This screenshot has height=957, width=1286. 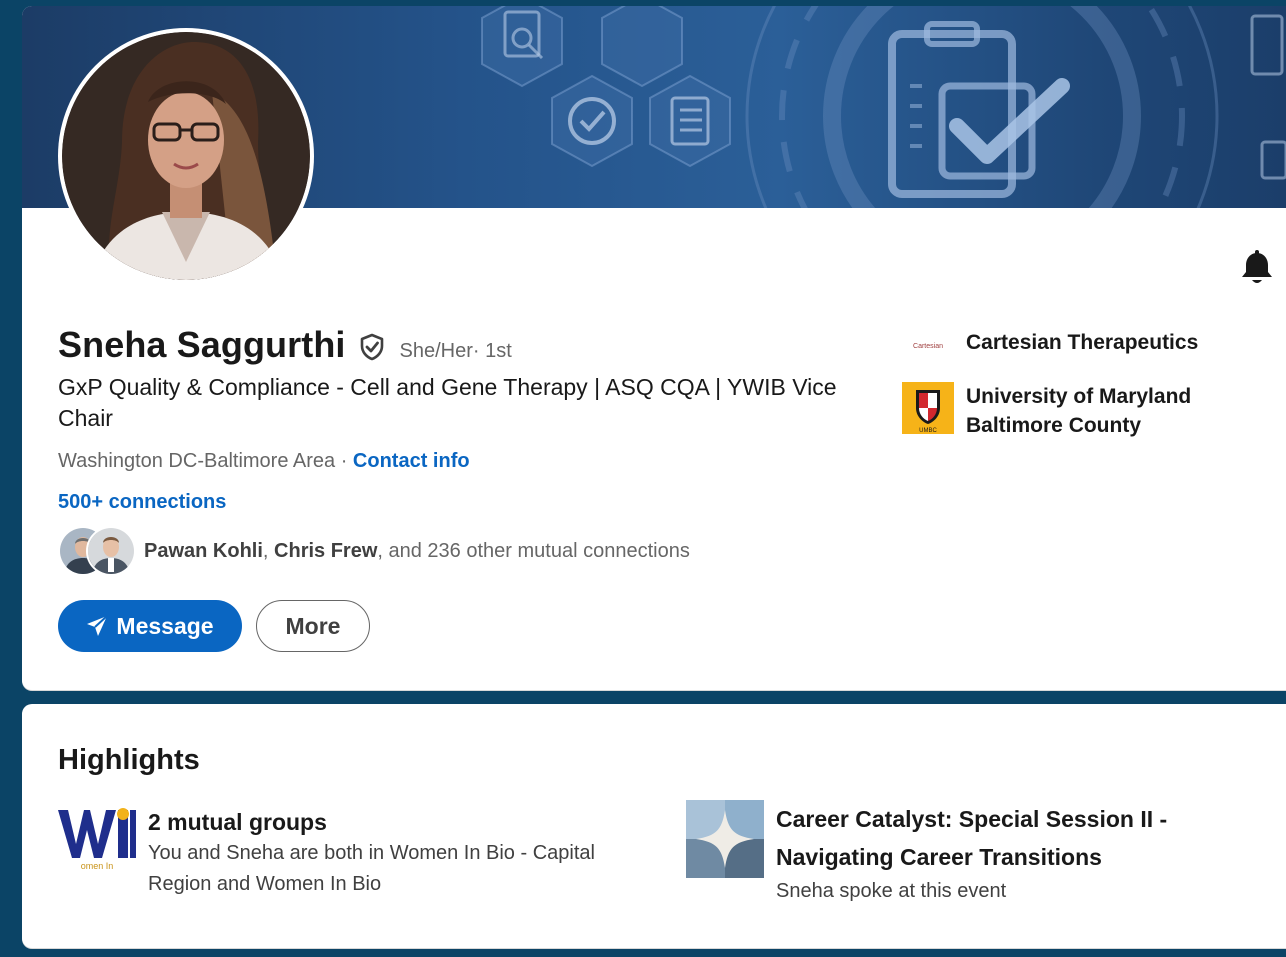 What do you see at coordinates (1082, 342) in the screenshot?
I see `org-name: Cartesian Therapeutics` at bounding box center [1082, 342].